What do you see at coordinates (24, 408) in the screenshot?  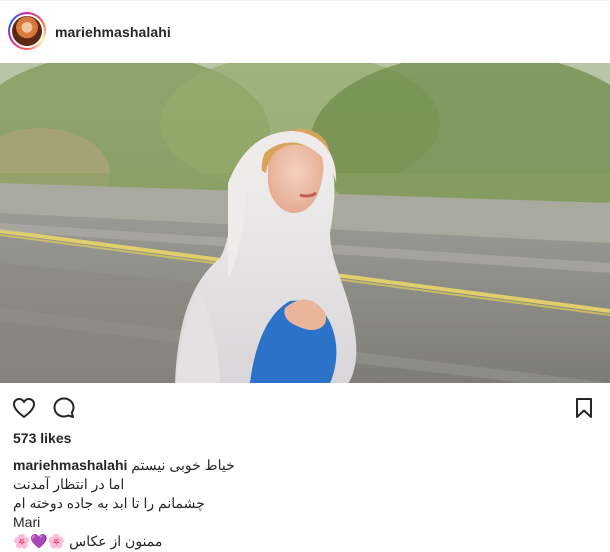 I see `heart-outline-icon` at bounding box center [24, 408].